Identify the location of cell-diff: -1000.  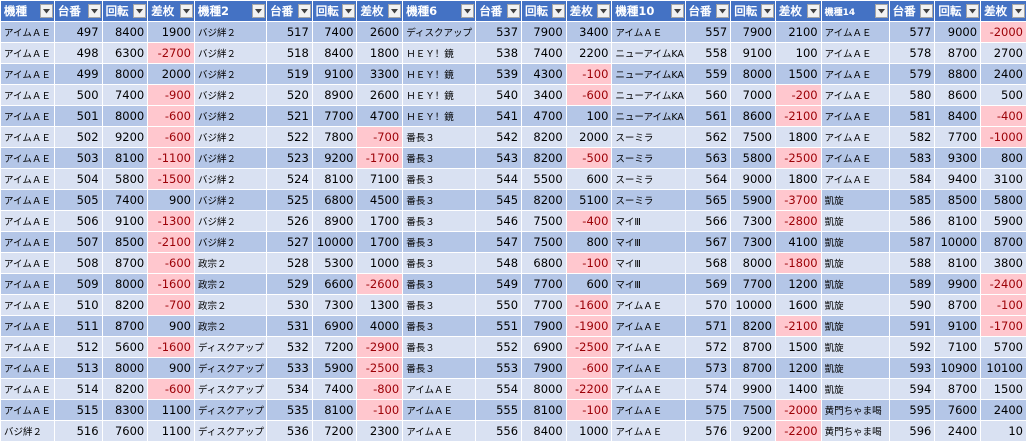
(1003, 137).